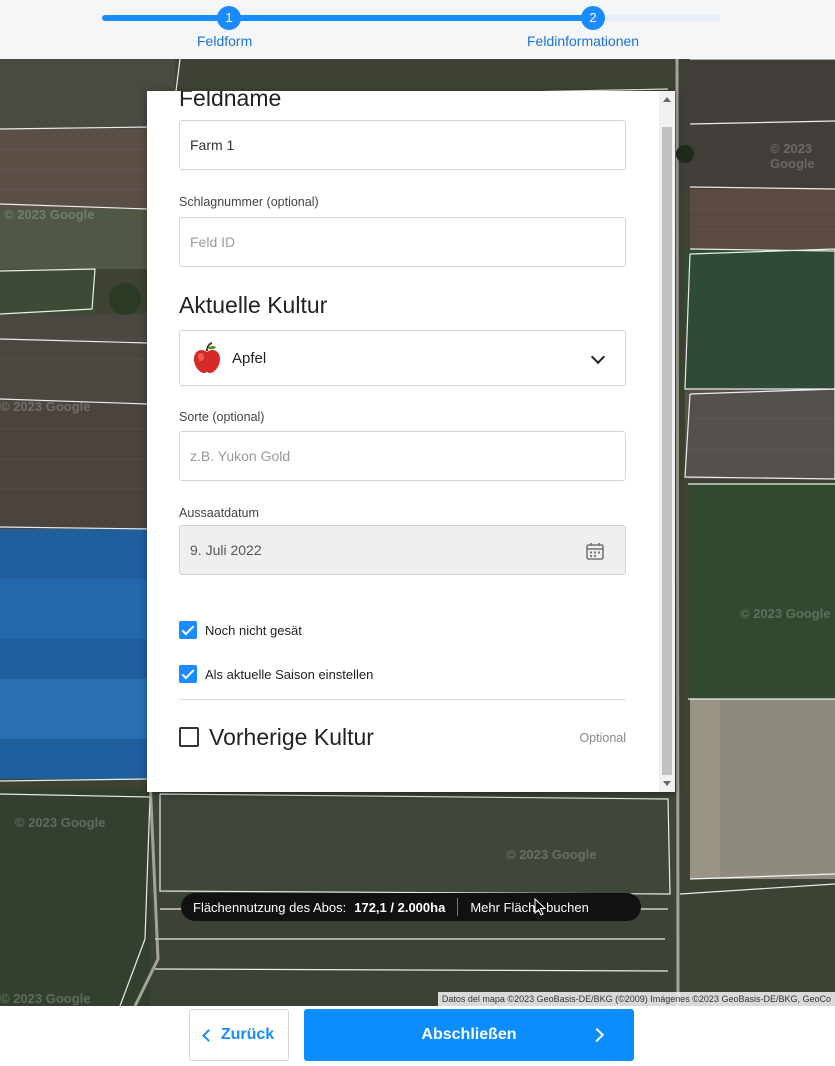 The width and height of the screenshot is (835, 1066). What do you see at coordinates (402, 358) in the screenshot?
I see `current-crop-select: Apfel` at bounding box center [402, 358].